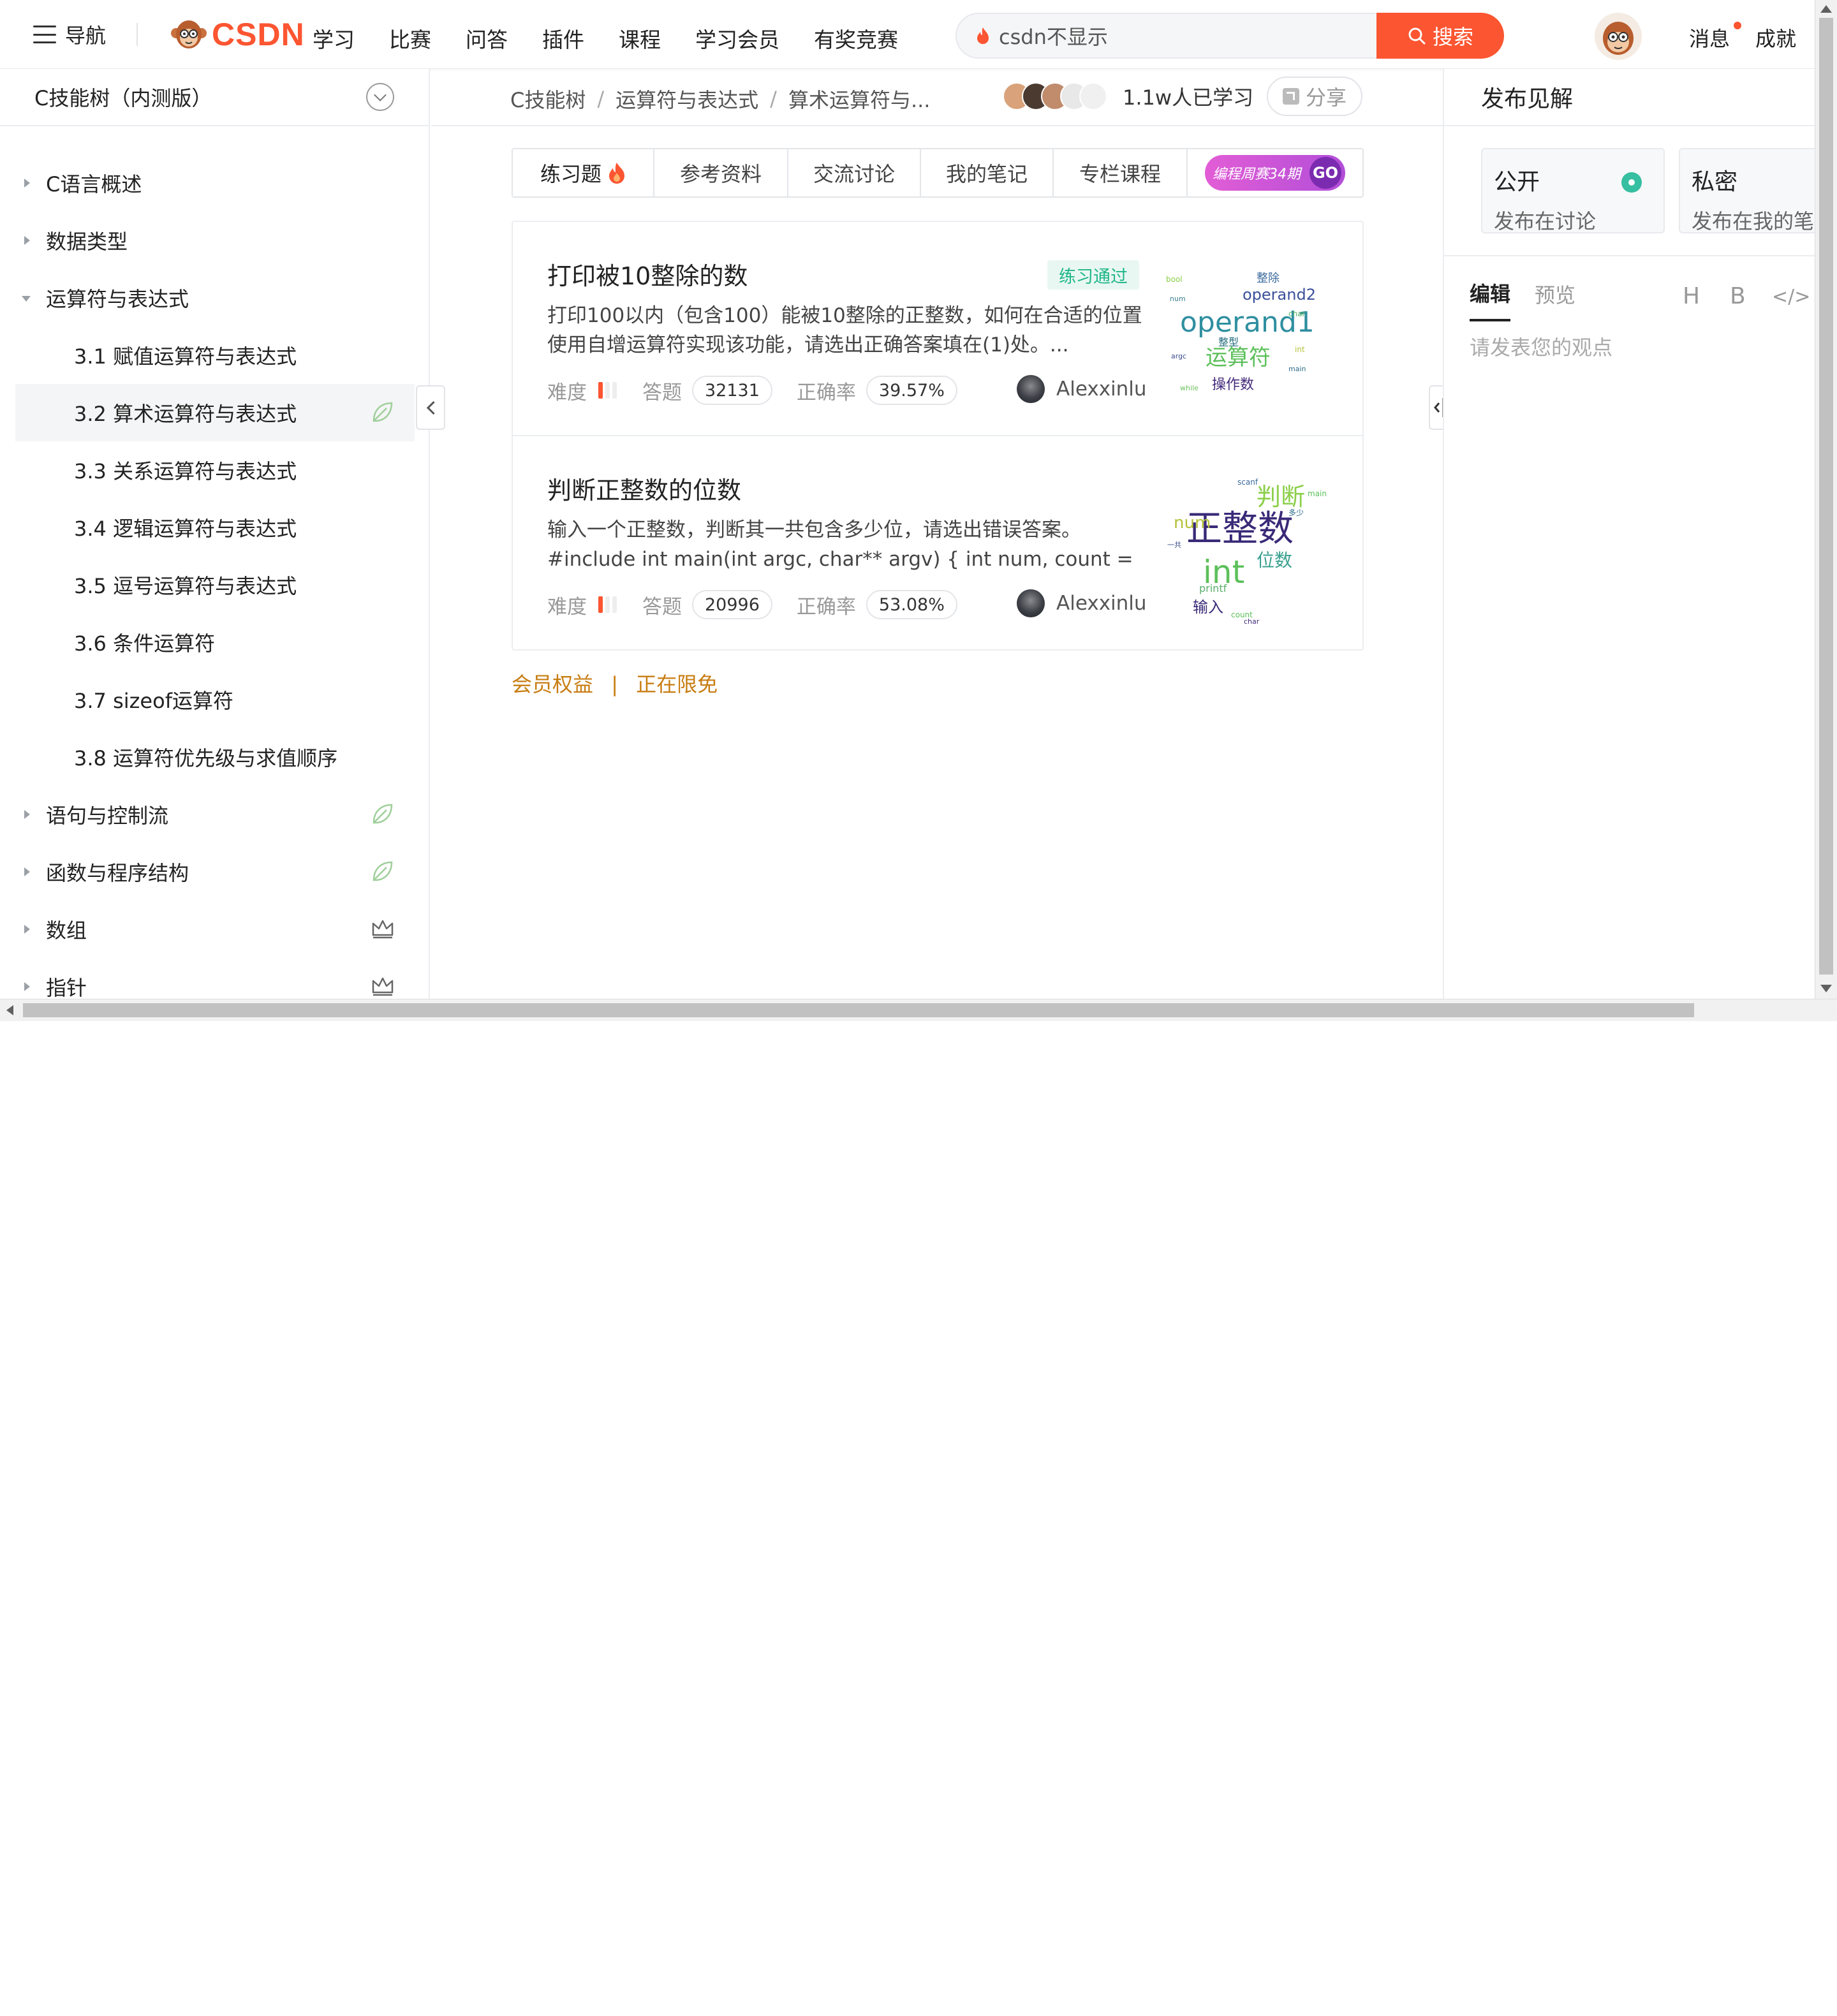 This screenshot has height=2016, width=1837. I want to click on nav-link-membership: 学习会员, so click(737, 38).